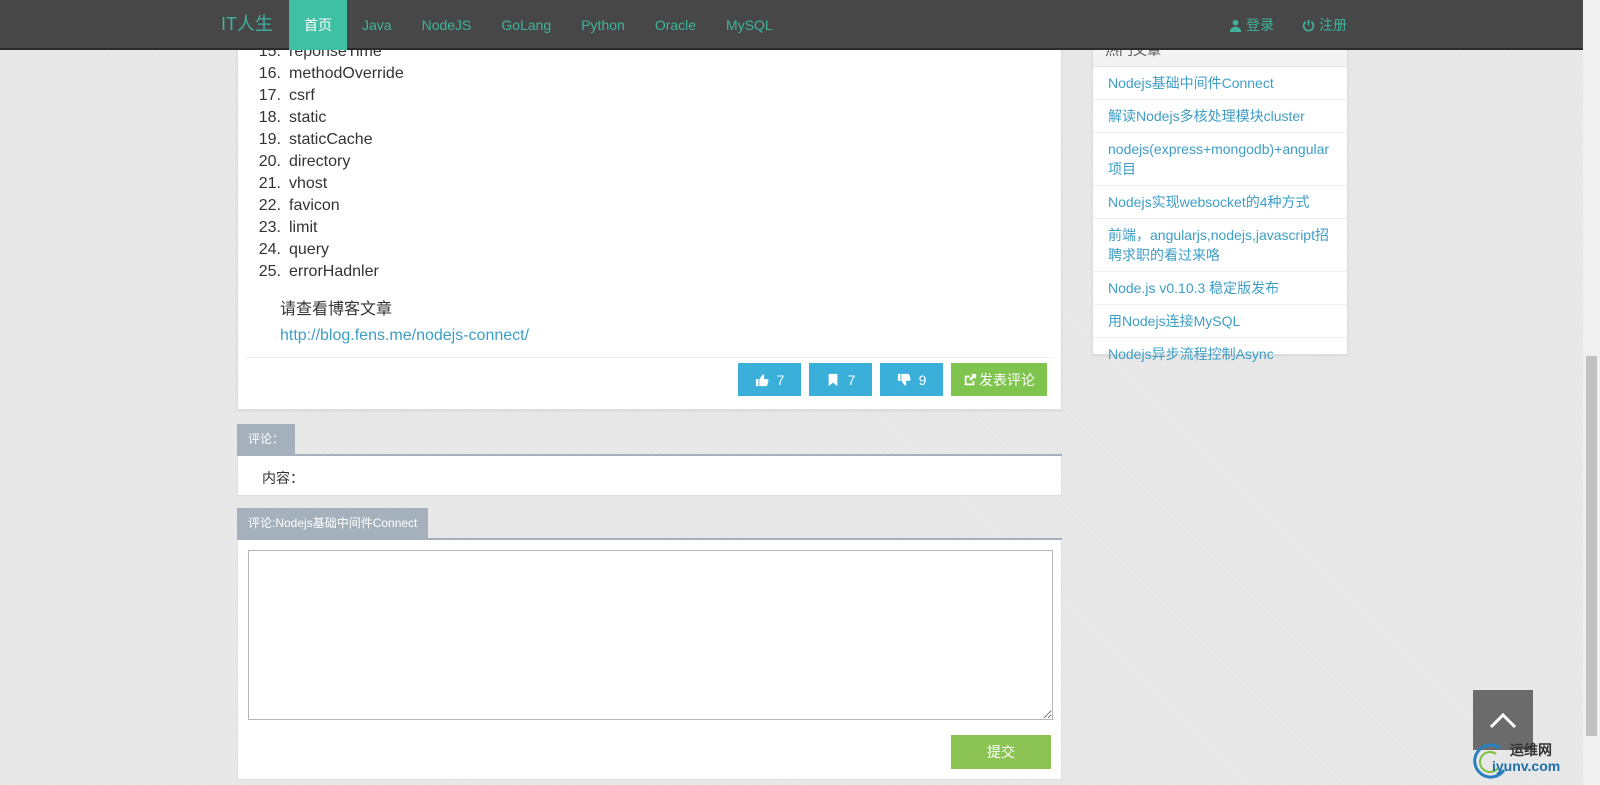 The height and width of the screenshot is (785, 1600). Describe the element at coordinates (330, 118) in the screenshot. I see `list-item: 18. static` at that location.